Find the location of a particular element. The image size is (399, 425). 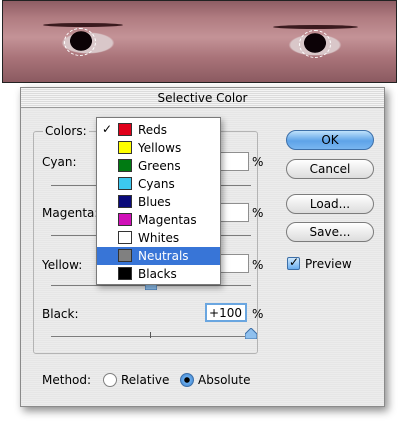

black-field: +100 is located at coordinates (226, 312).